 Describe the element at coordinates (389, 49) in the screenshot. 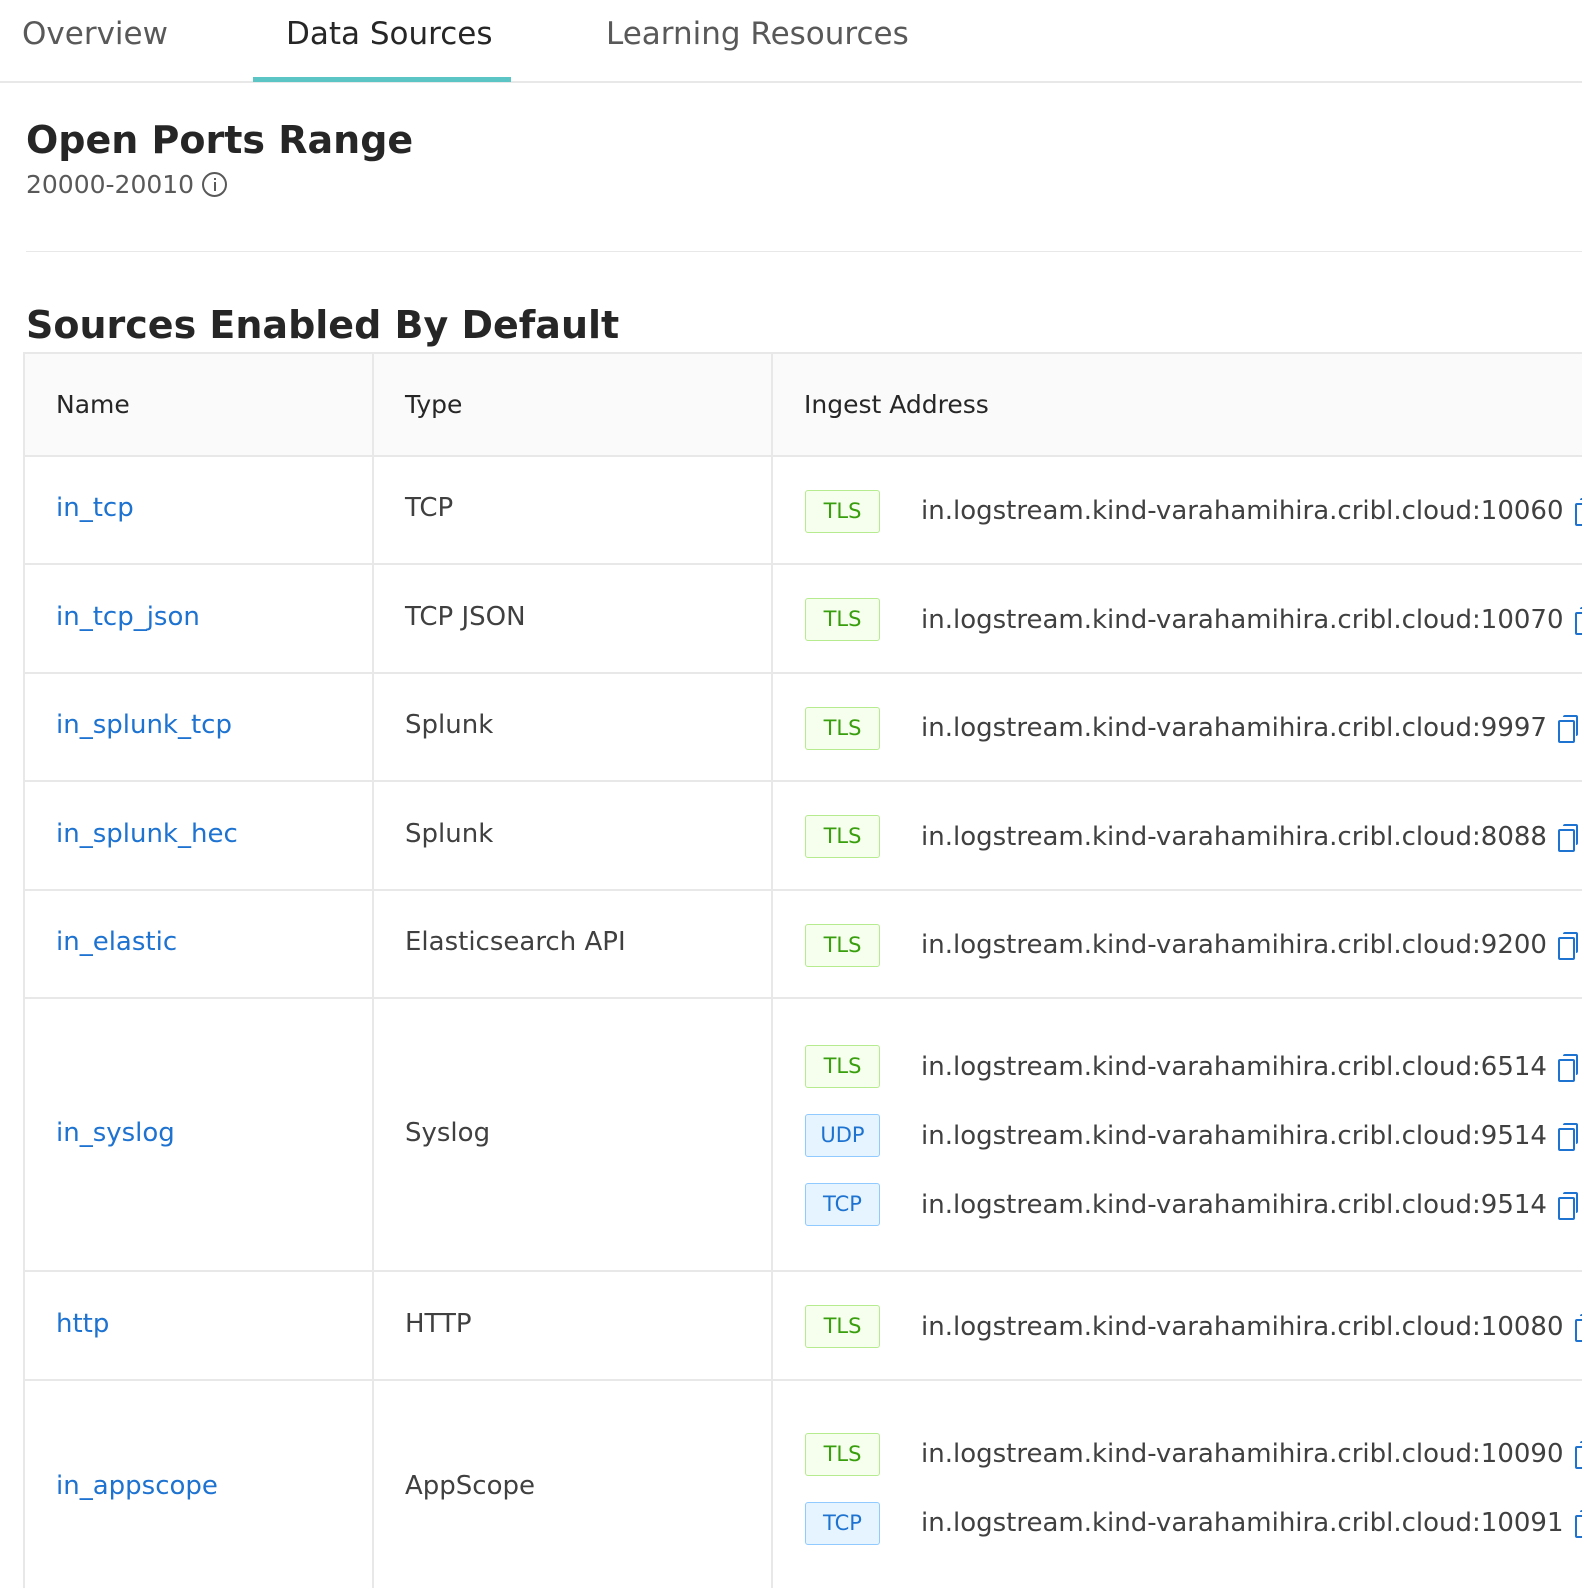

I see `tab-data-sources: Data Sources` at that location.